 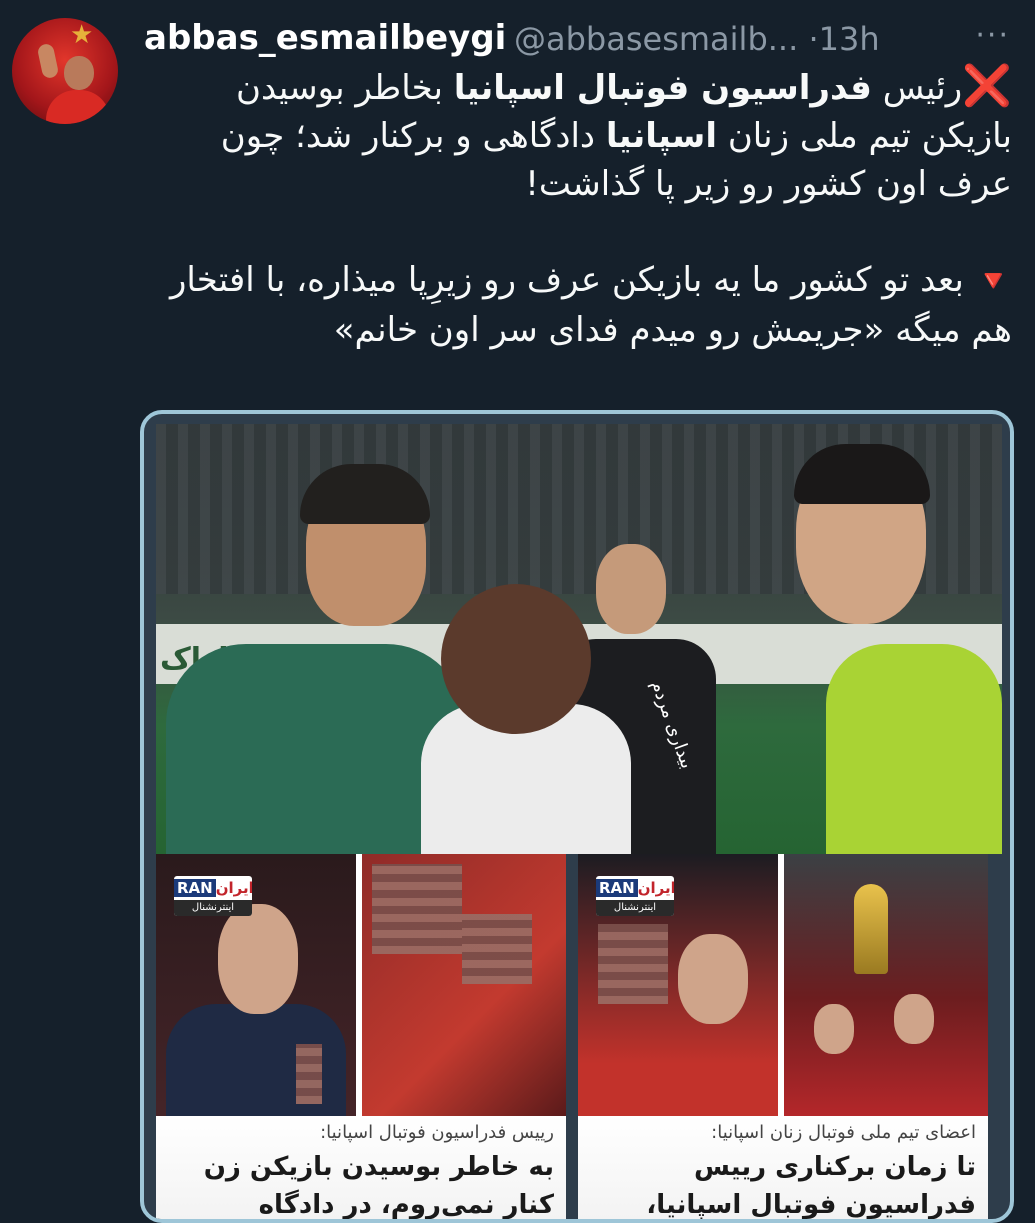 What do you see at coordinates (843, 1132) in the screenshot?
I see `news-kicker: اعضای تیم ملی فوتبال زنان اسپانیا:` at bounding box center [843, 1132].